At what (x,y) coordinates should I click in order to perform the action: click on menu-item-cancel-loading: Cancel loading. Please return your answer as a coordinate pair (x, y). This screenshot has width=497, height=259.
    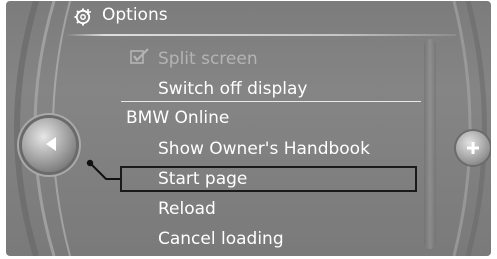
    Looking at the image, I should click on (221, 239).